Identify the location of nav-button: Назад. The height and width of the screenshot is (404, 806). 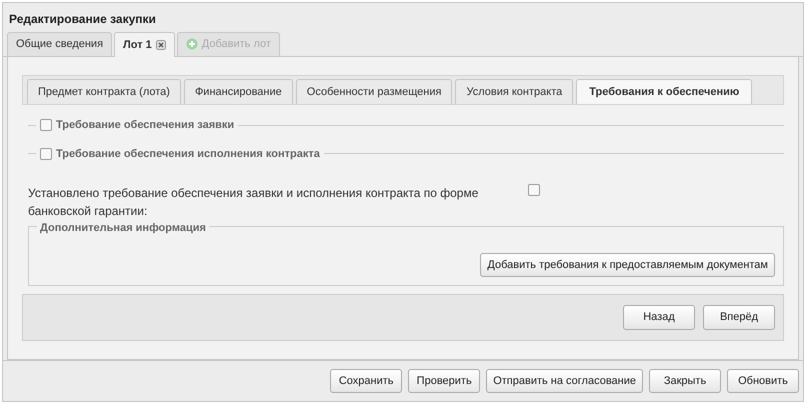
(659, 317).